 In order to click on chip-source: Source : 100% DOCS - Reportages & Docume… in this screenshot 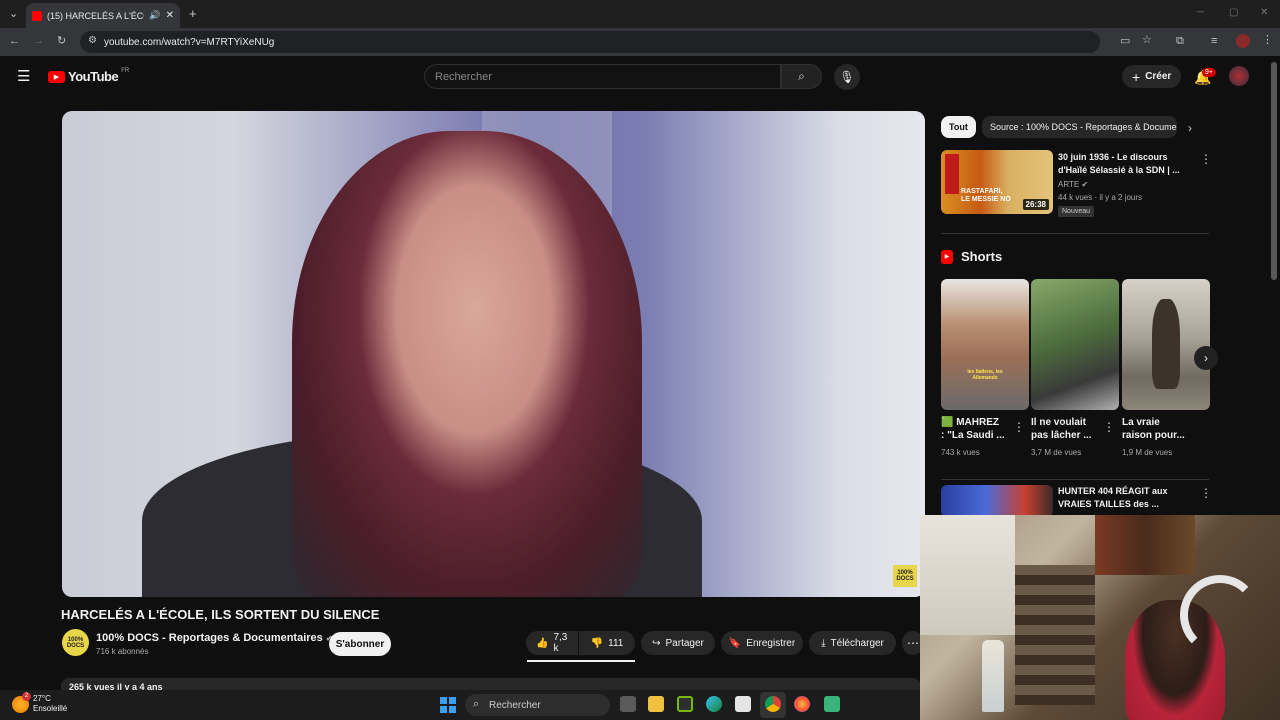, I will do `click(1079, 127)`.